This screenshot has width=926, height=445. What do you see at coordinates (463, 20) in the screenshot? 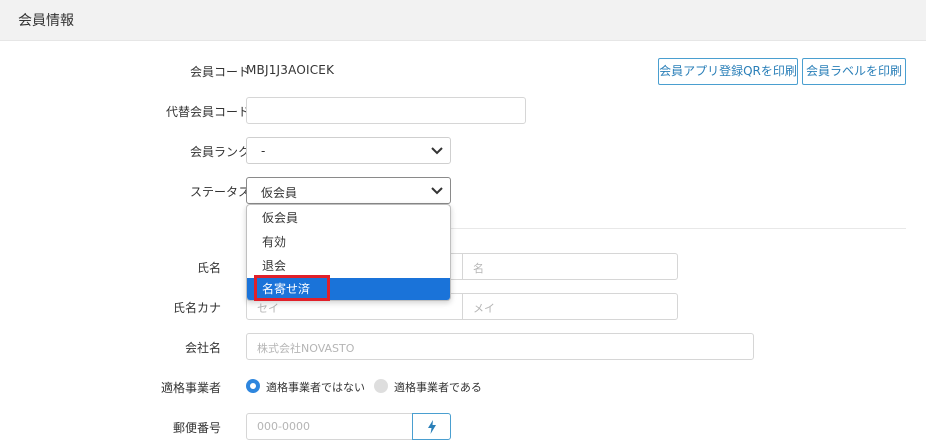
I see `section-header: 会員情報` at bounding box center [463, 20].